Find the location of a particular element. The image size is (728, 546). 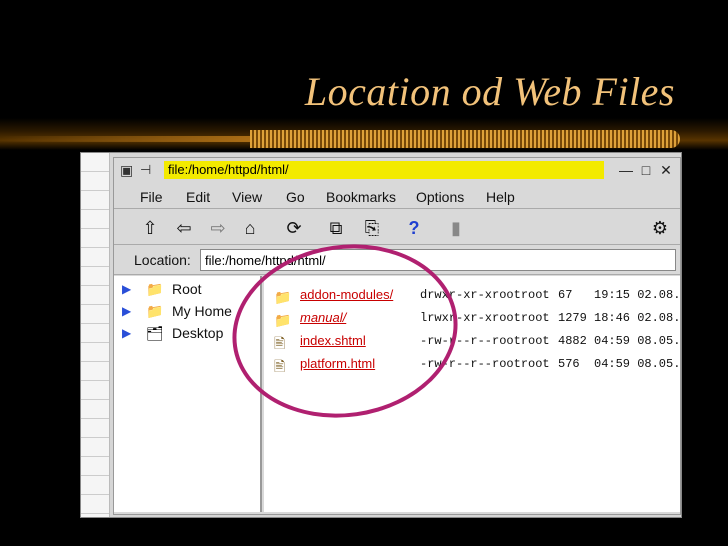

tree-item-root: ▶ 📁 Root is located at coordinates (190, 290).